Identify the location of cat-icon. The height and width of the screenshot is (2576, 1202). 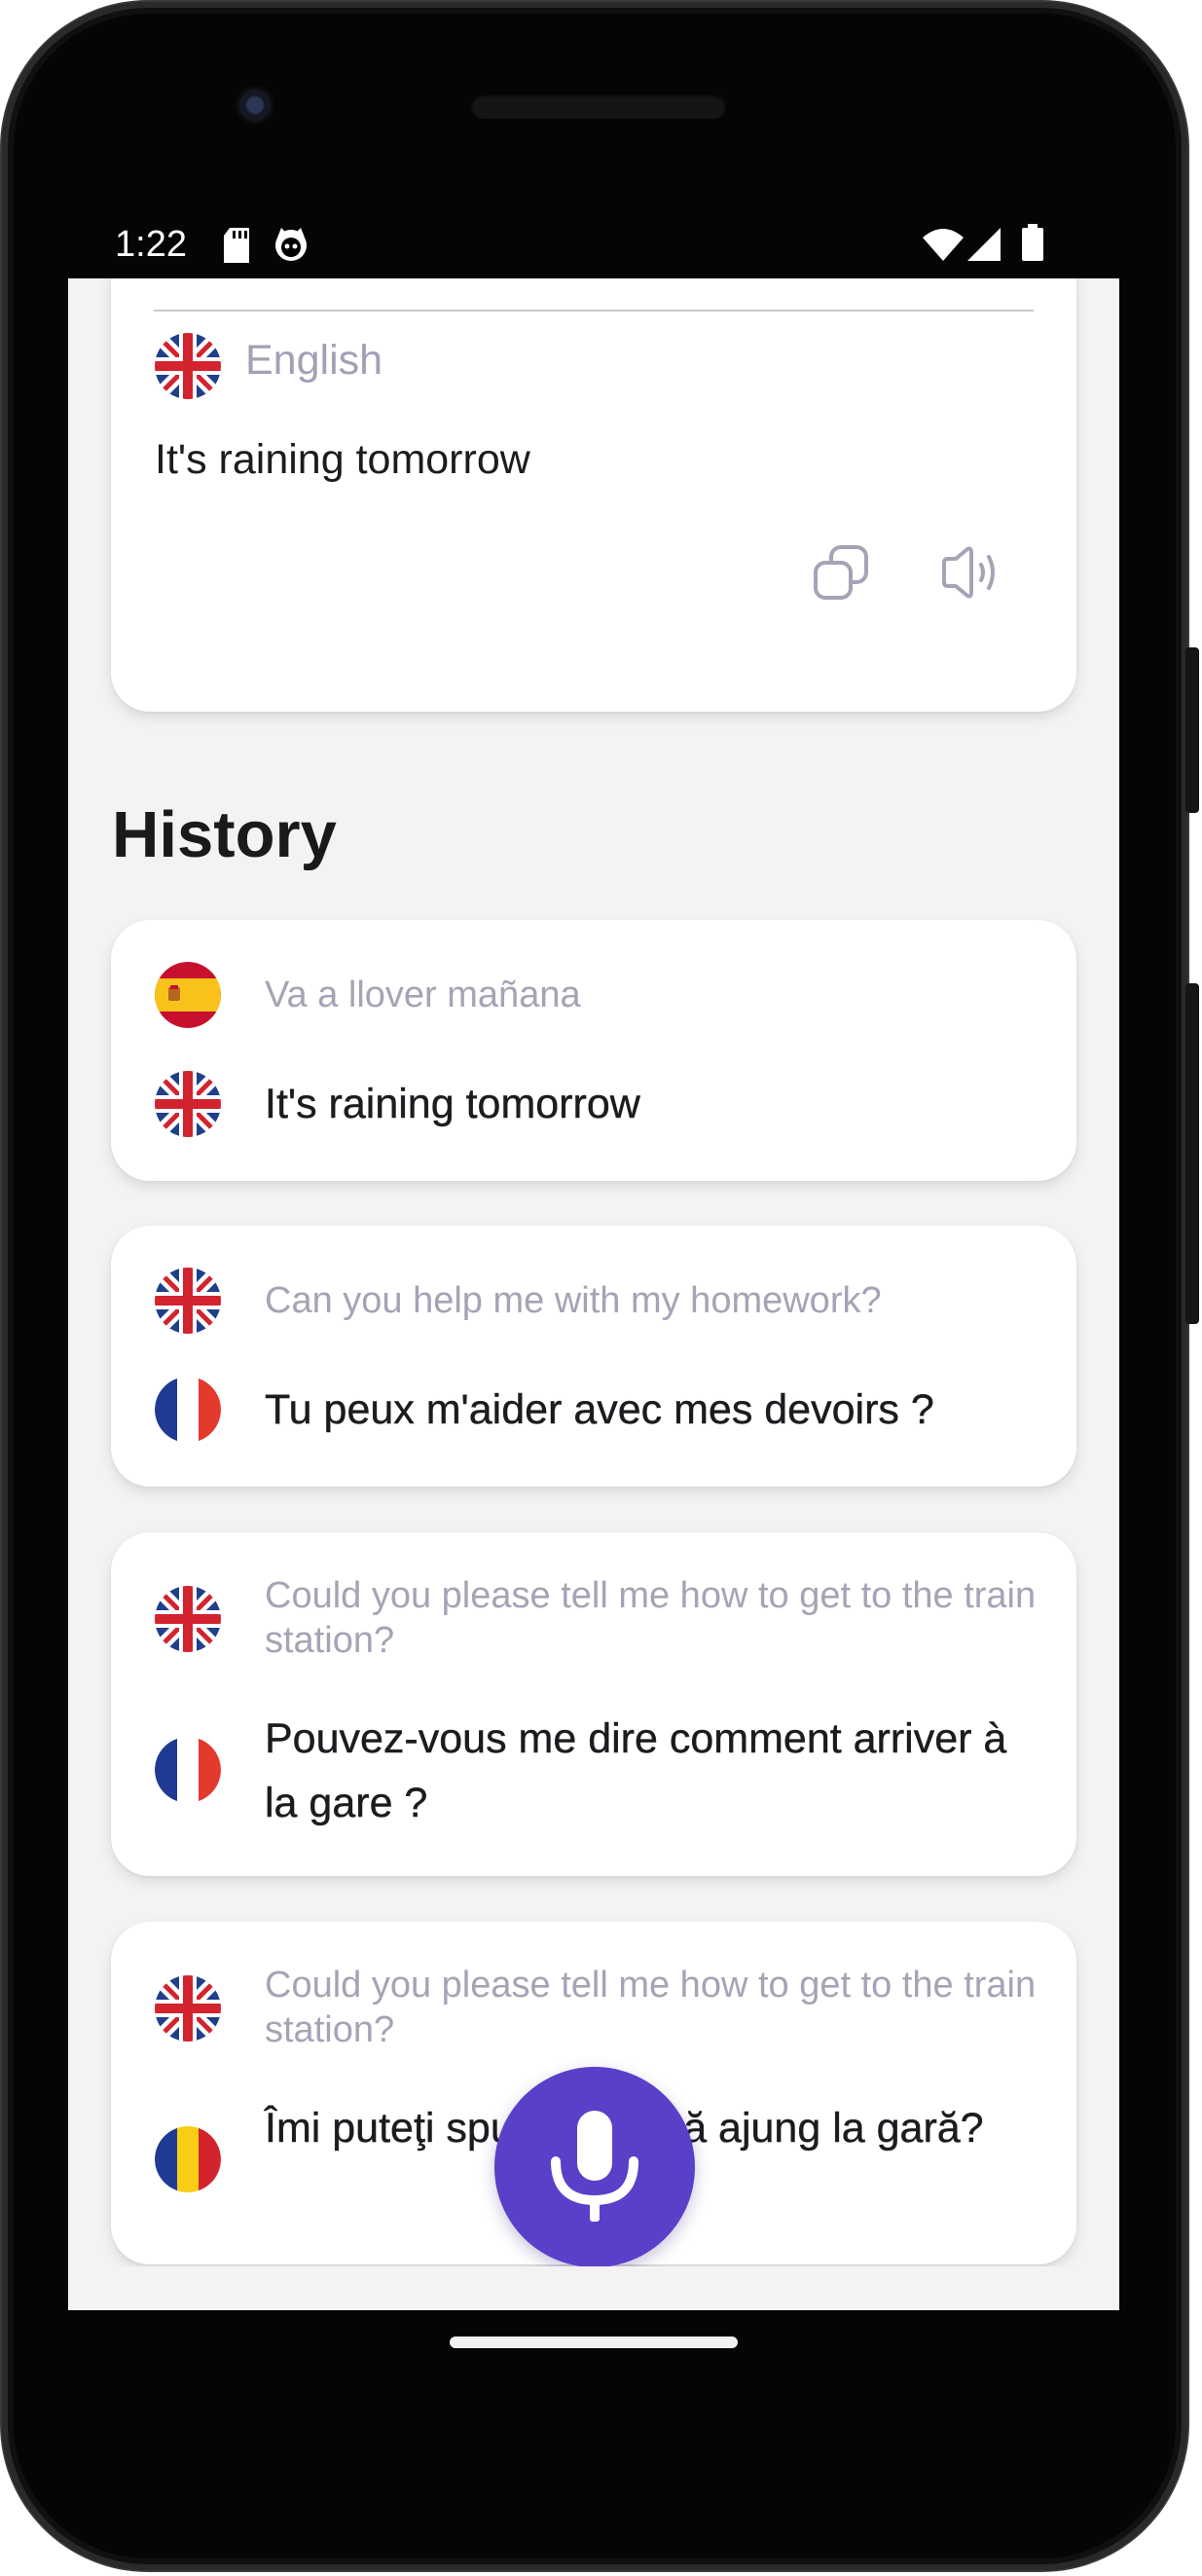
(292, 247).